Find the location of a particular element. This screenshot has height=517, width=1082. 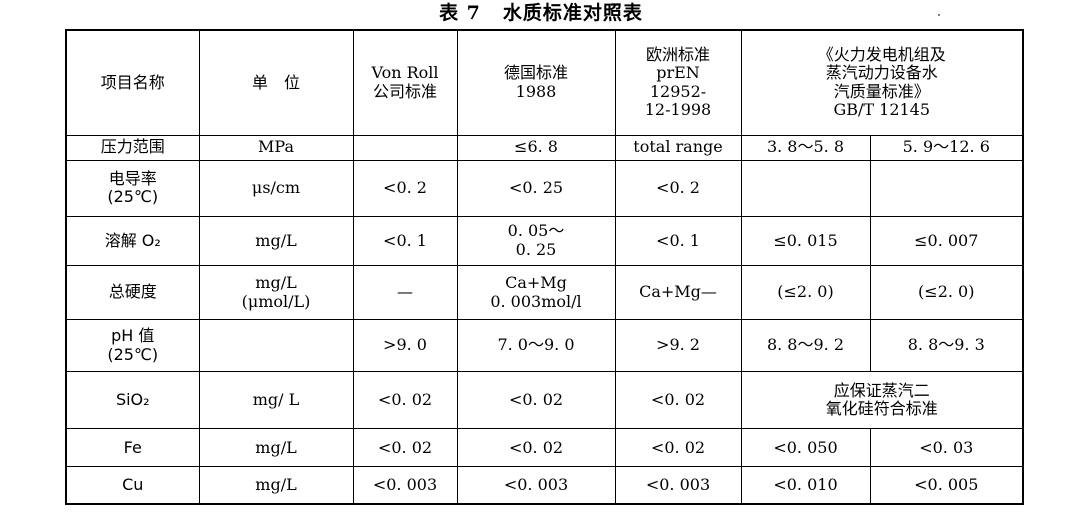

cell-name: 溶解 O₂ is located at coordinates (132, 240).